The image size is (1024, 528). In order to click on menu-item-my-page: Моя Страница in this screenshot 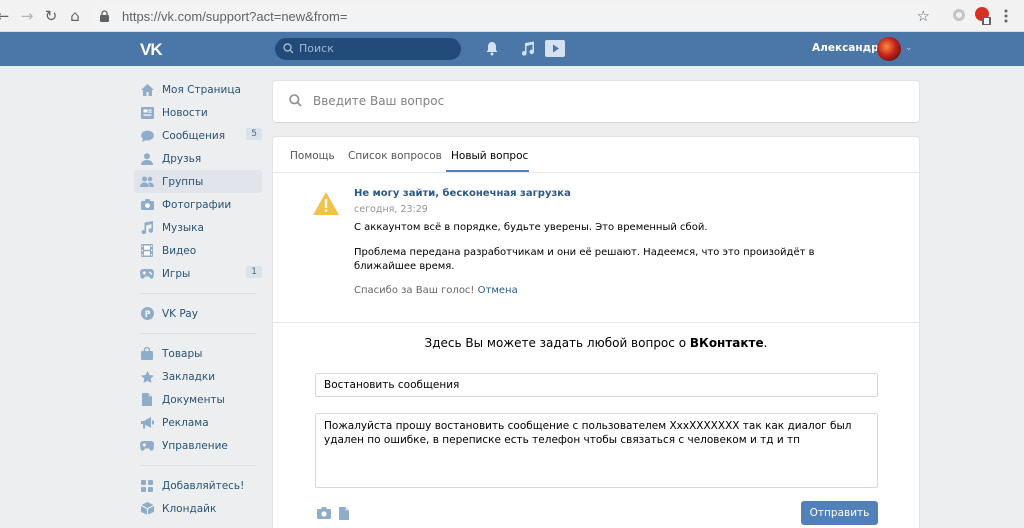, I will do `click(198, 89)`.